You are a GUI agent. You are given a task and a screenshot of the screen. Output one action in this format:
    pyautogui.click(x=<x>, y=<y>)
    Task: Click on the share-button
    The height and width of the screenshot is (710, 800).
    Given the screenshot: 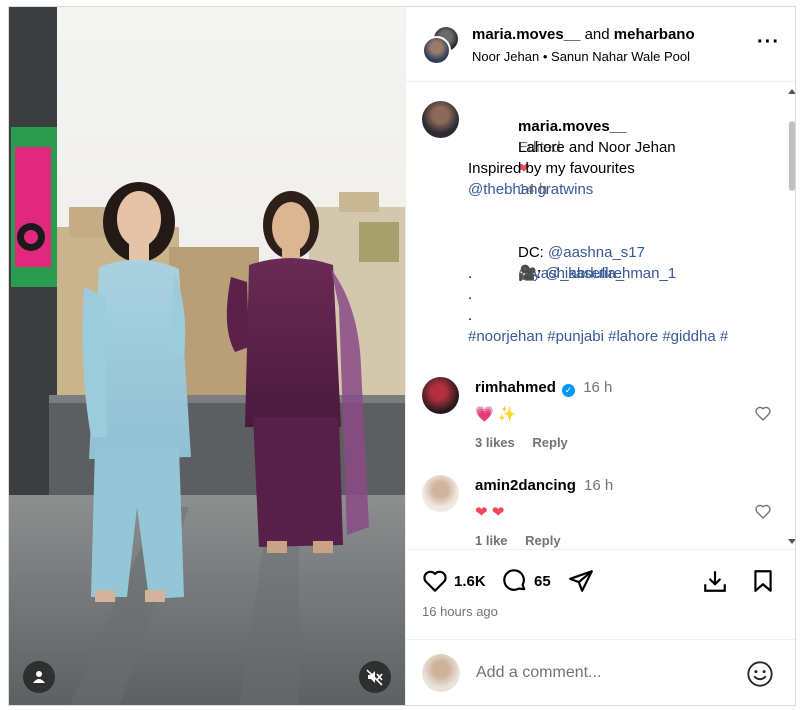 What is the action you would take?
    pyautogui.click(x=581, y=581)
    